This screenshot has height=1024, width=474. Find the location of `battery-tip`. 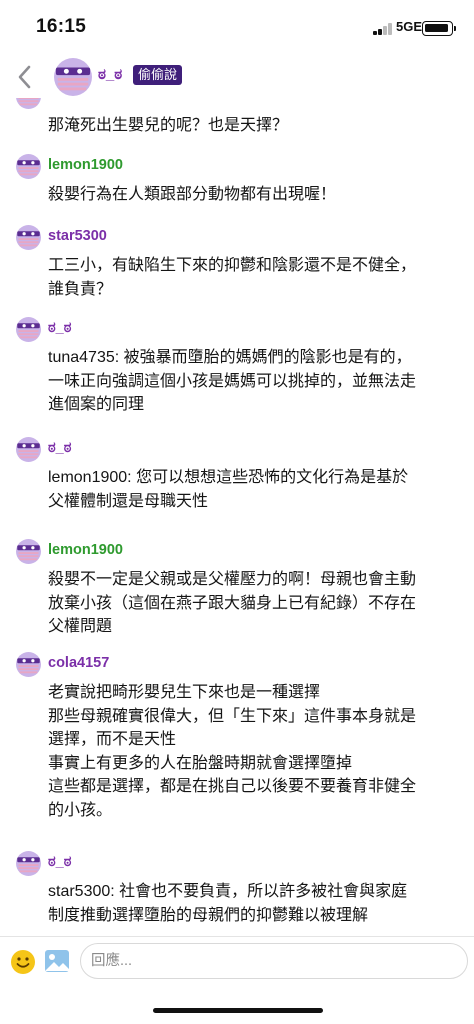

battery-tip is located at coordinates (455, 28).